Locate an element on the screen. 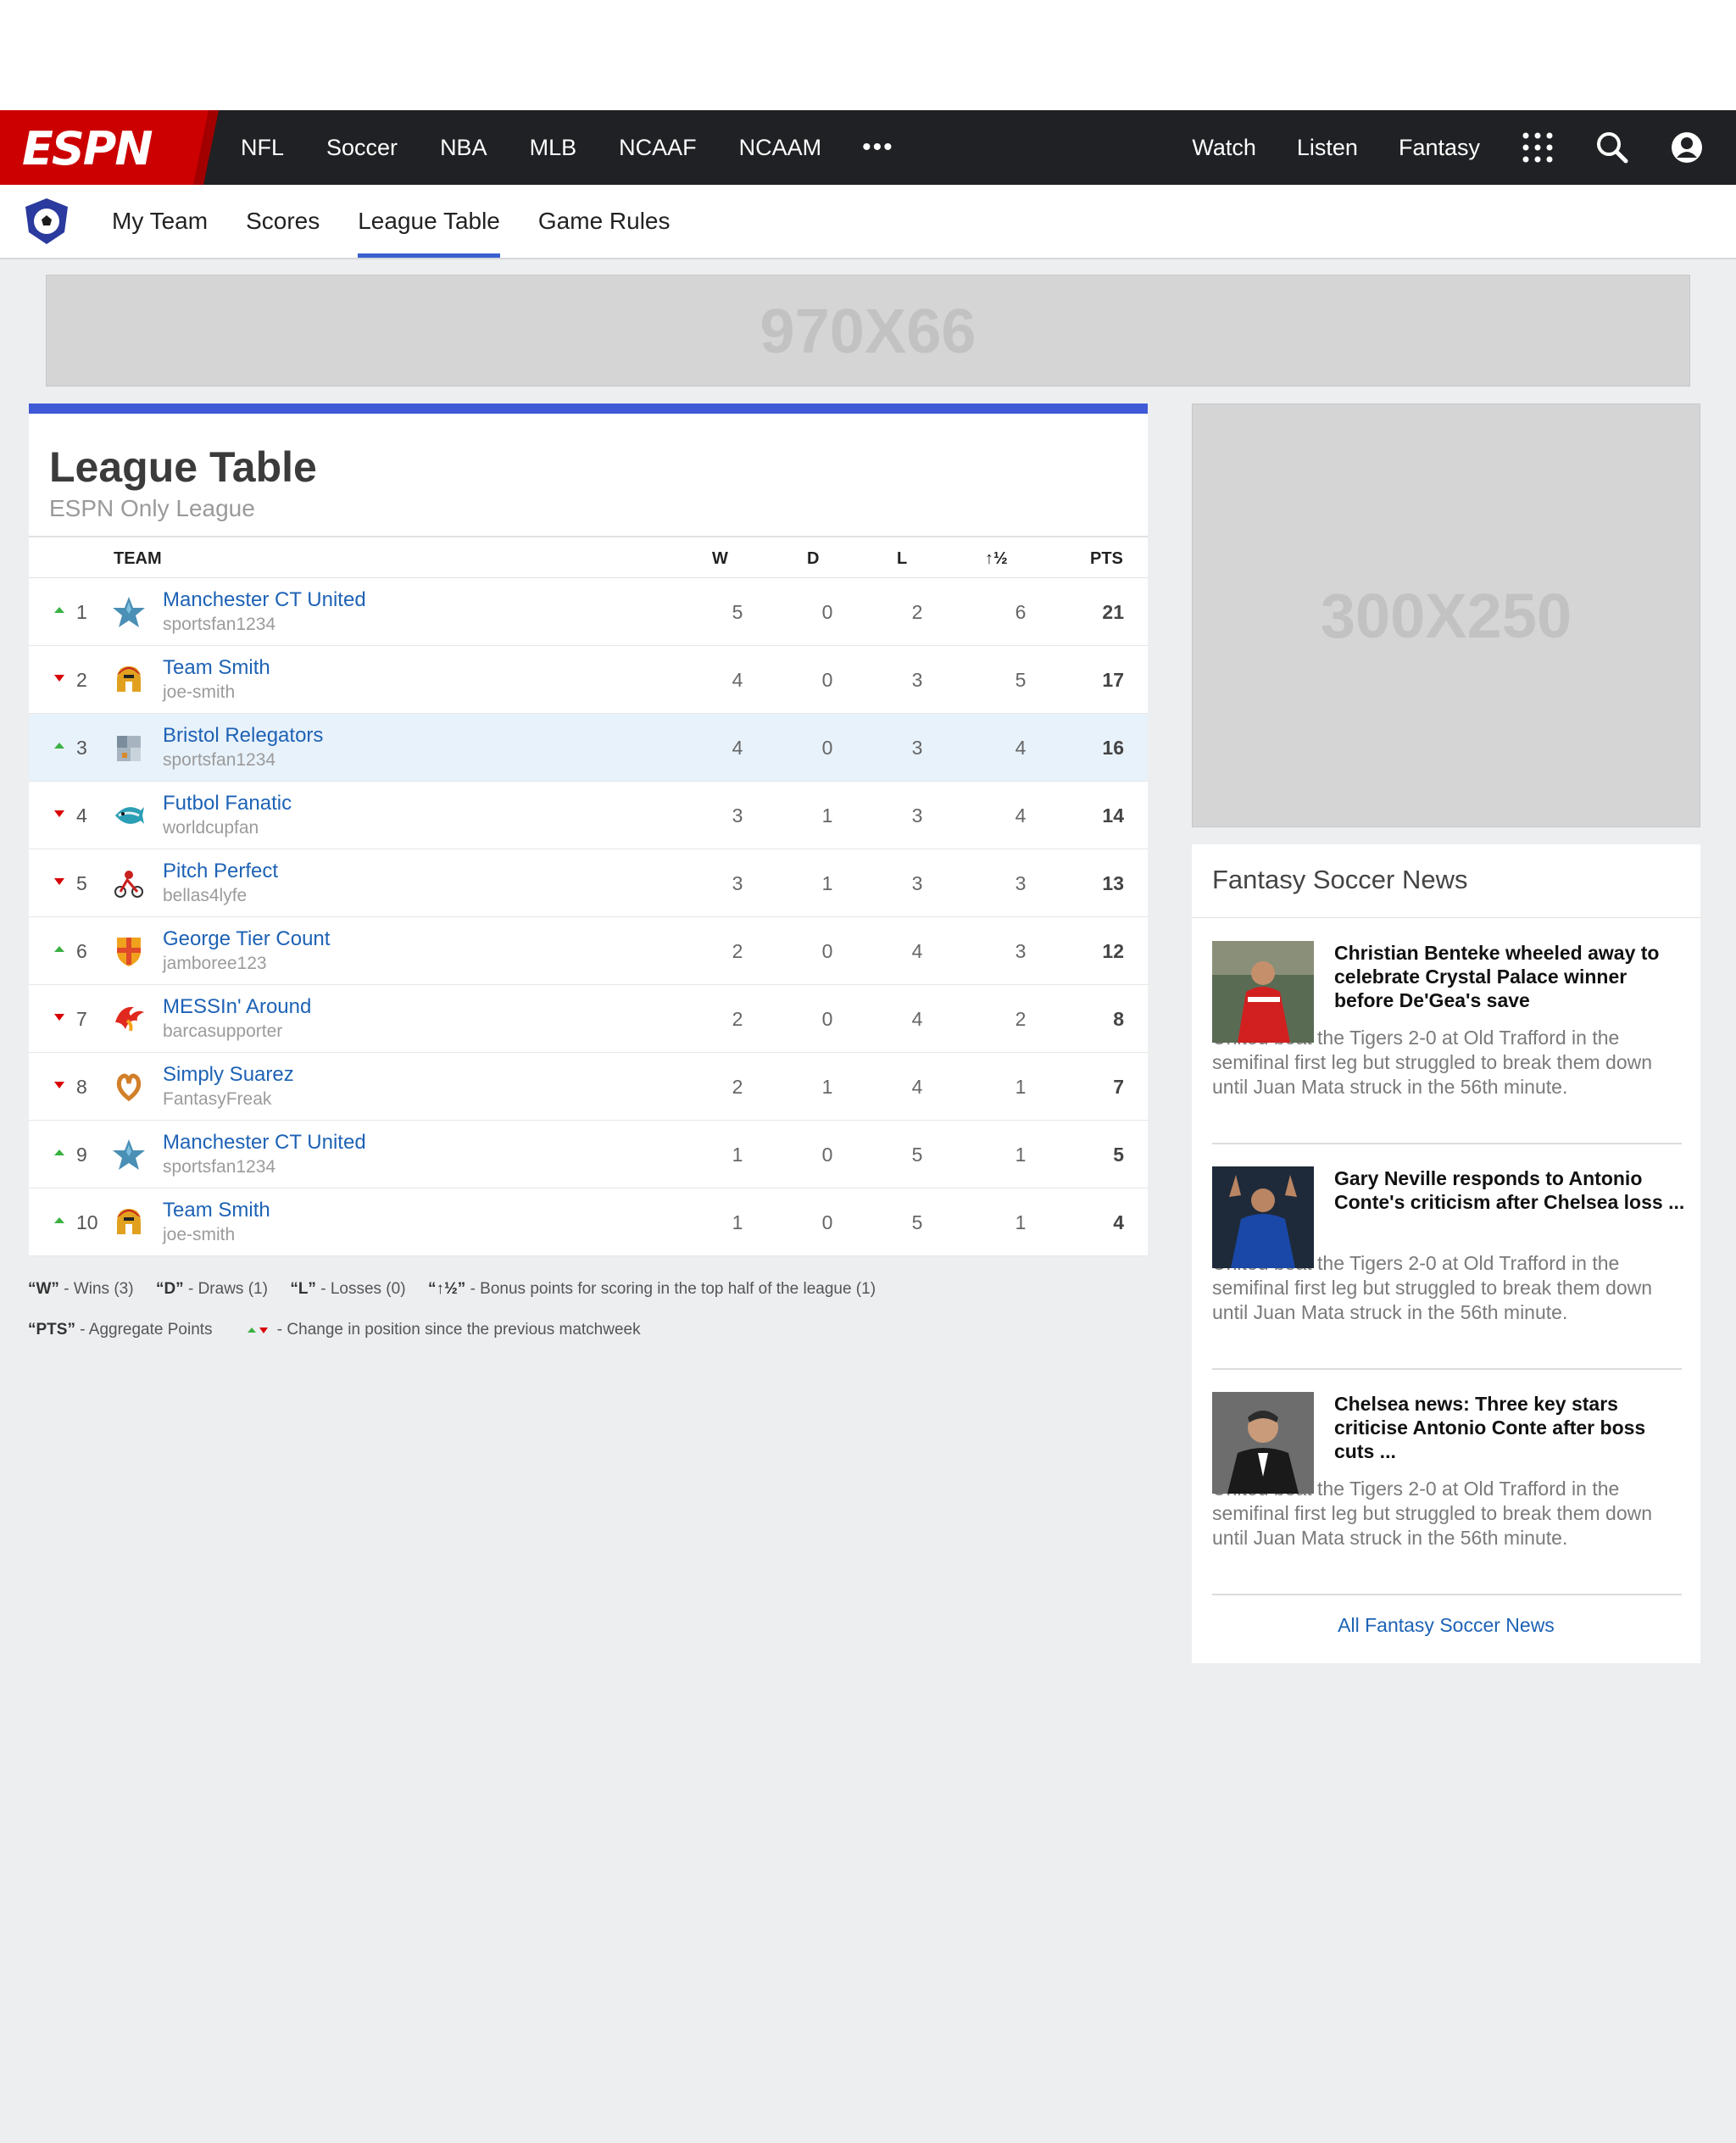 The width and height of the screenshot is (1736, 2143). search-icon is located at coordinates (1612, 147).